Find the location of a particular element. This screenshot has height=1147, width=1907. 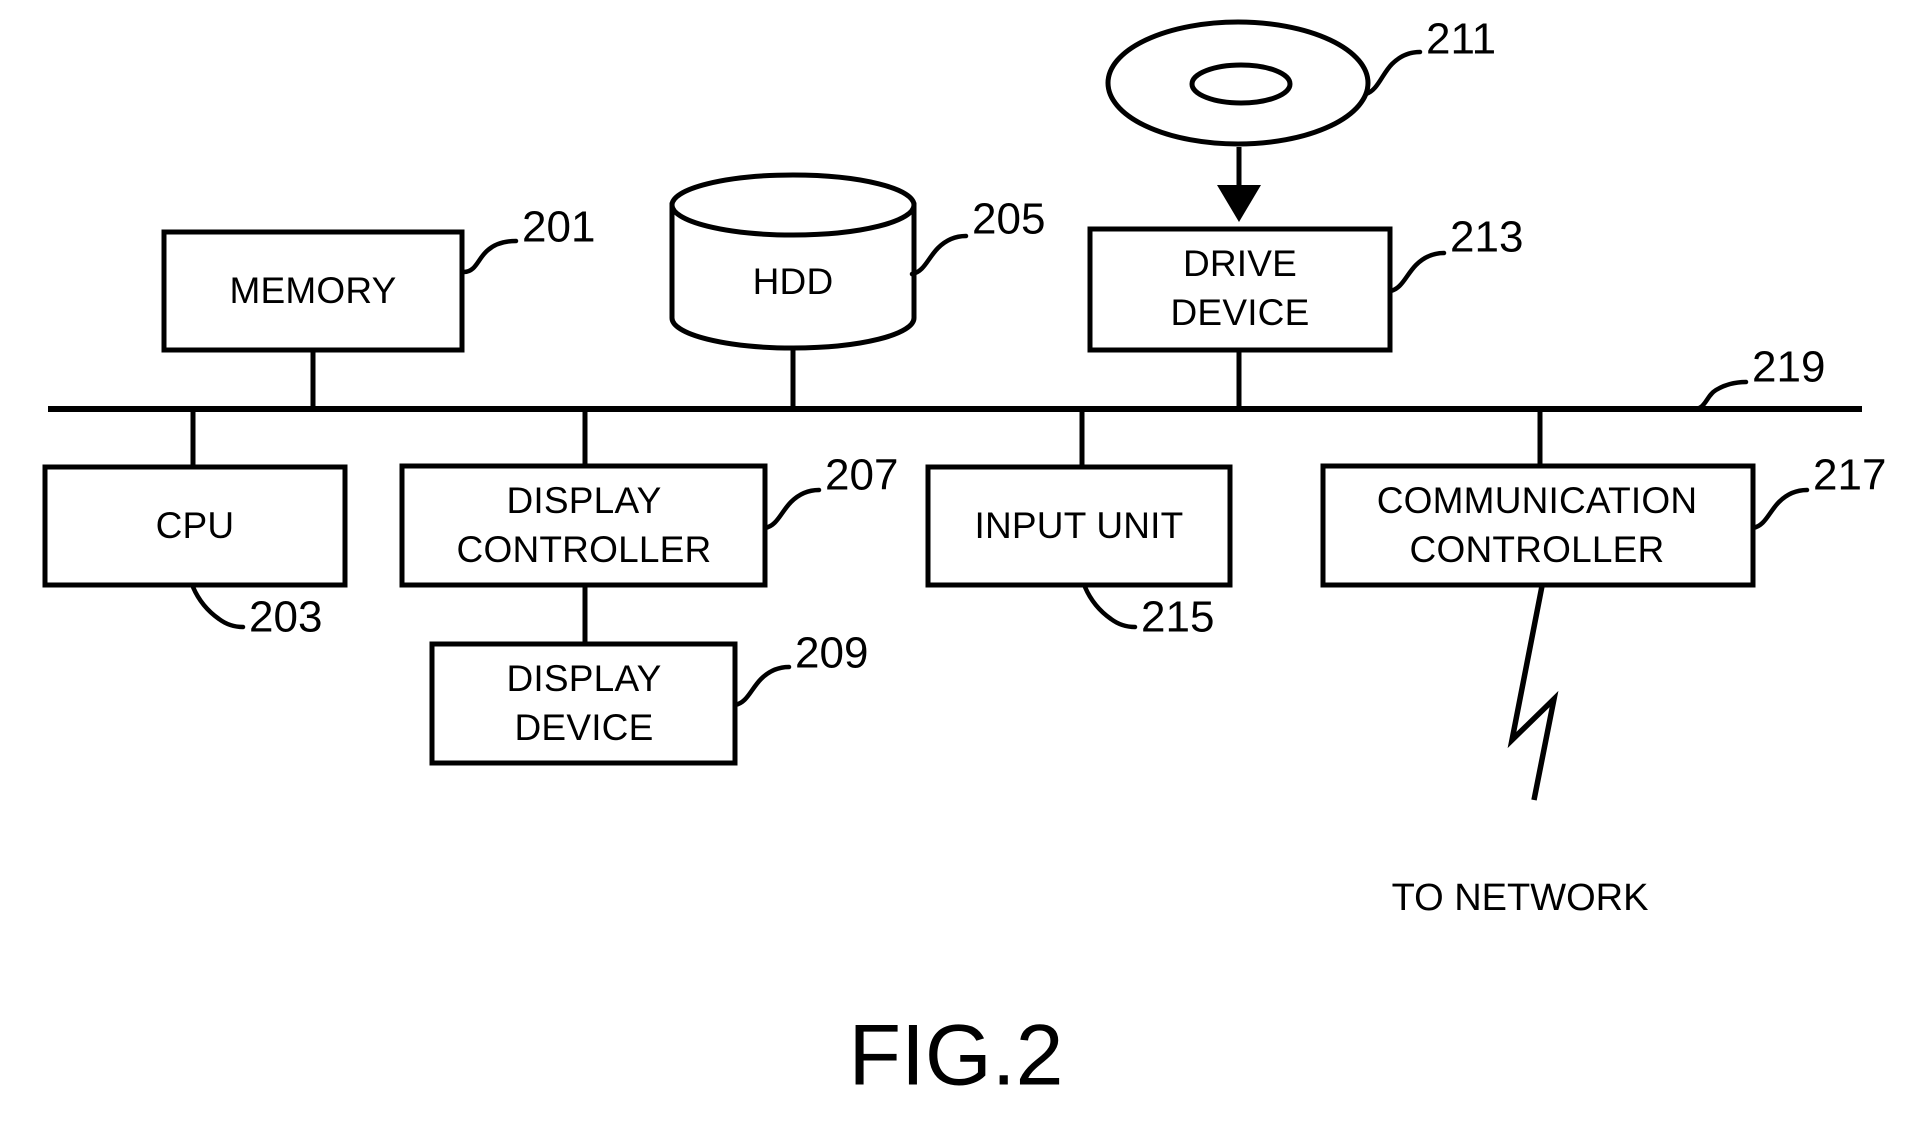

storage-medium-disc-hole is located at coordinates (1241, 84).